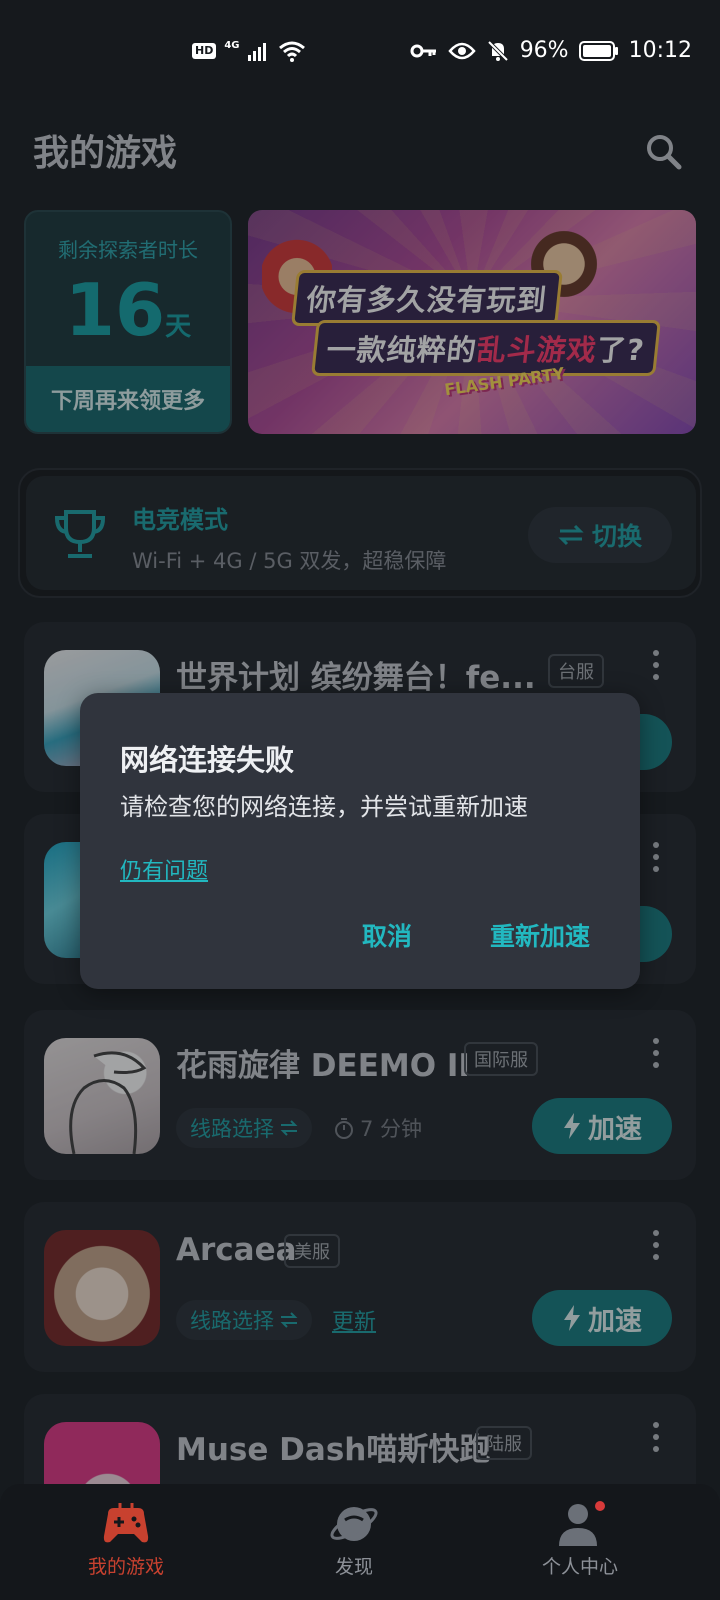 The height and width of the screenshot is (1600, 720). Describe the element at coordinates (105, 153) in the screenshot. I see `page-title: 我的游戏` at that location.